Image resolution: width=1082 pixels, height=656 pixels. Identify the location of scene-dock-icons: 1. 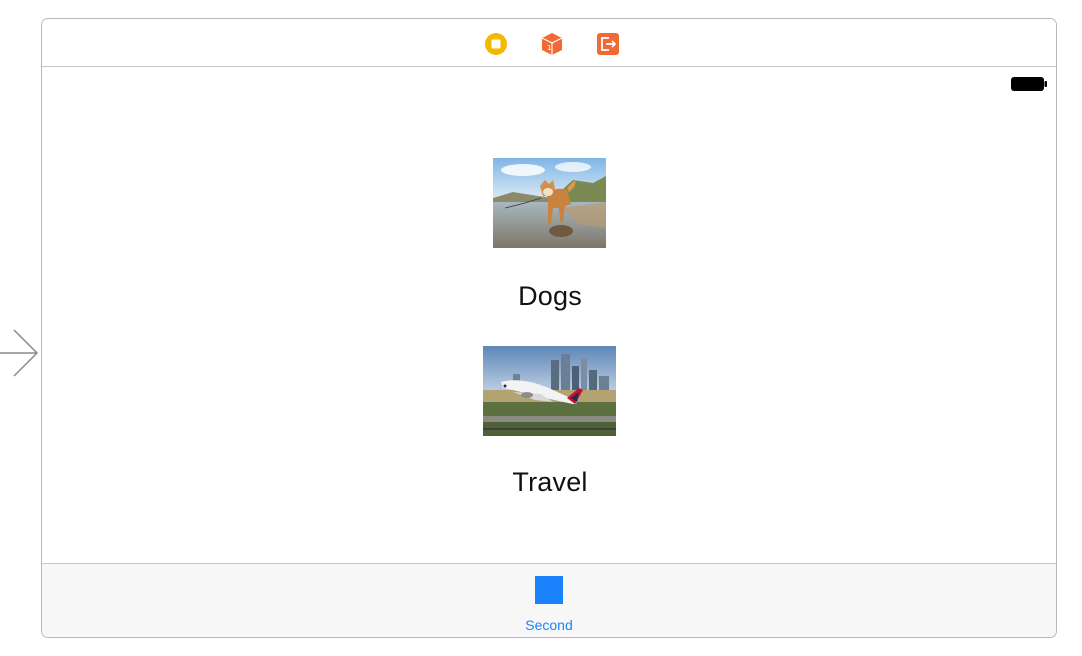
(552, 44).